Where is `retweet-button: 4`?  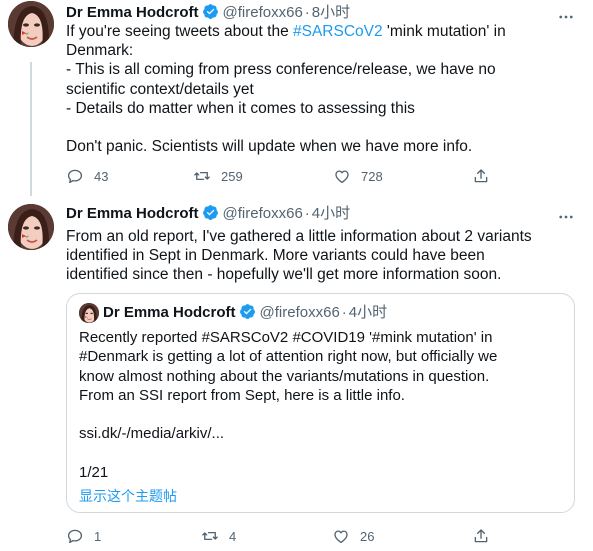 retweet-button: 4 is located at coordinates (218, 536).